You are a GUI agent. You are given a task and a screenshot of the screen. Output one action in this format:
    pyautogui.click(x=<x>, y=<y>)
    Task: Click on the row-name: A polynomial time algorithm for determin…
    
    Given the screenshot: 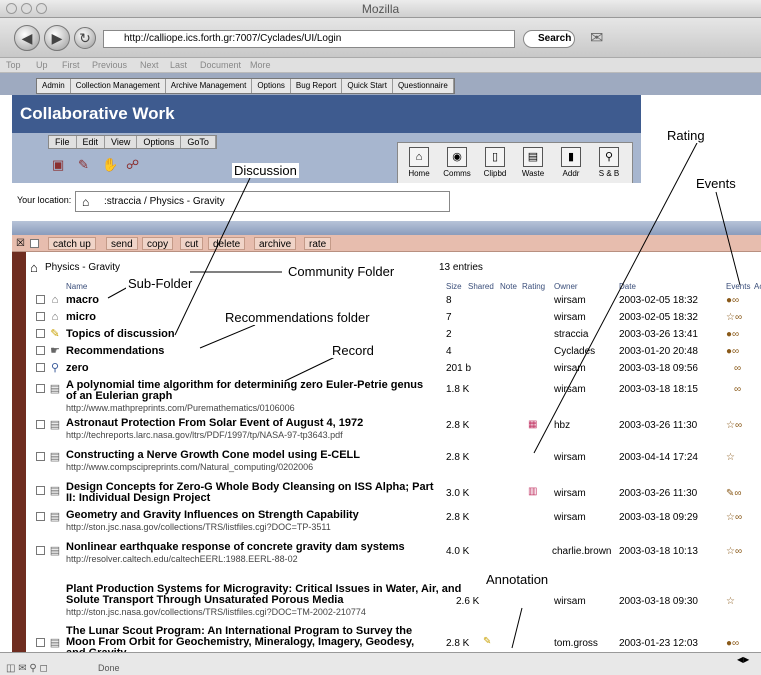 What is the action you would take?
    pyautogui.click(x=251, y=397)
    